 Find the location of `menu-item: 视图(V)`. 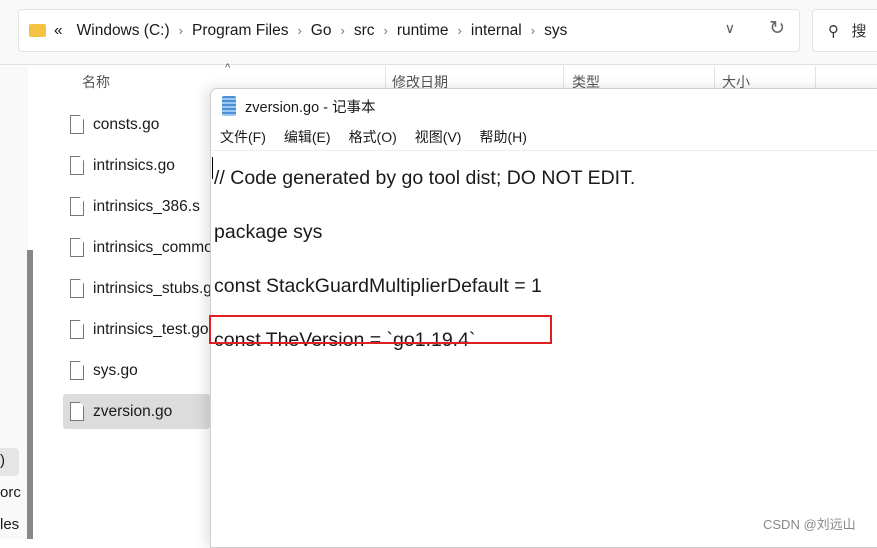

menu-item: 视图(V) is located at coordinates (438, 137).